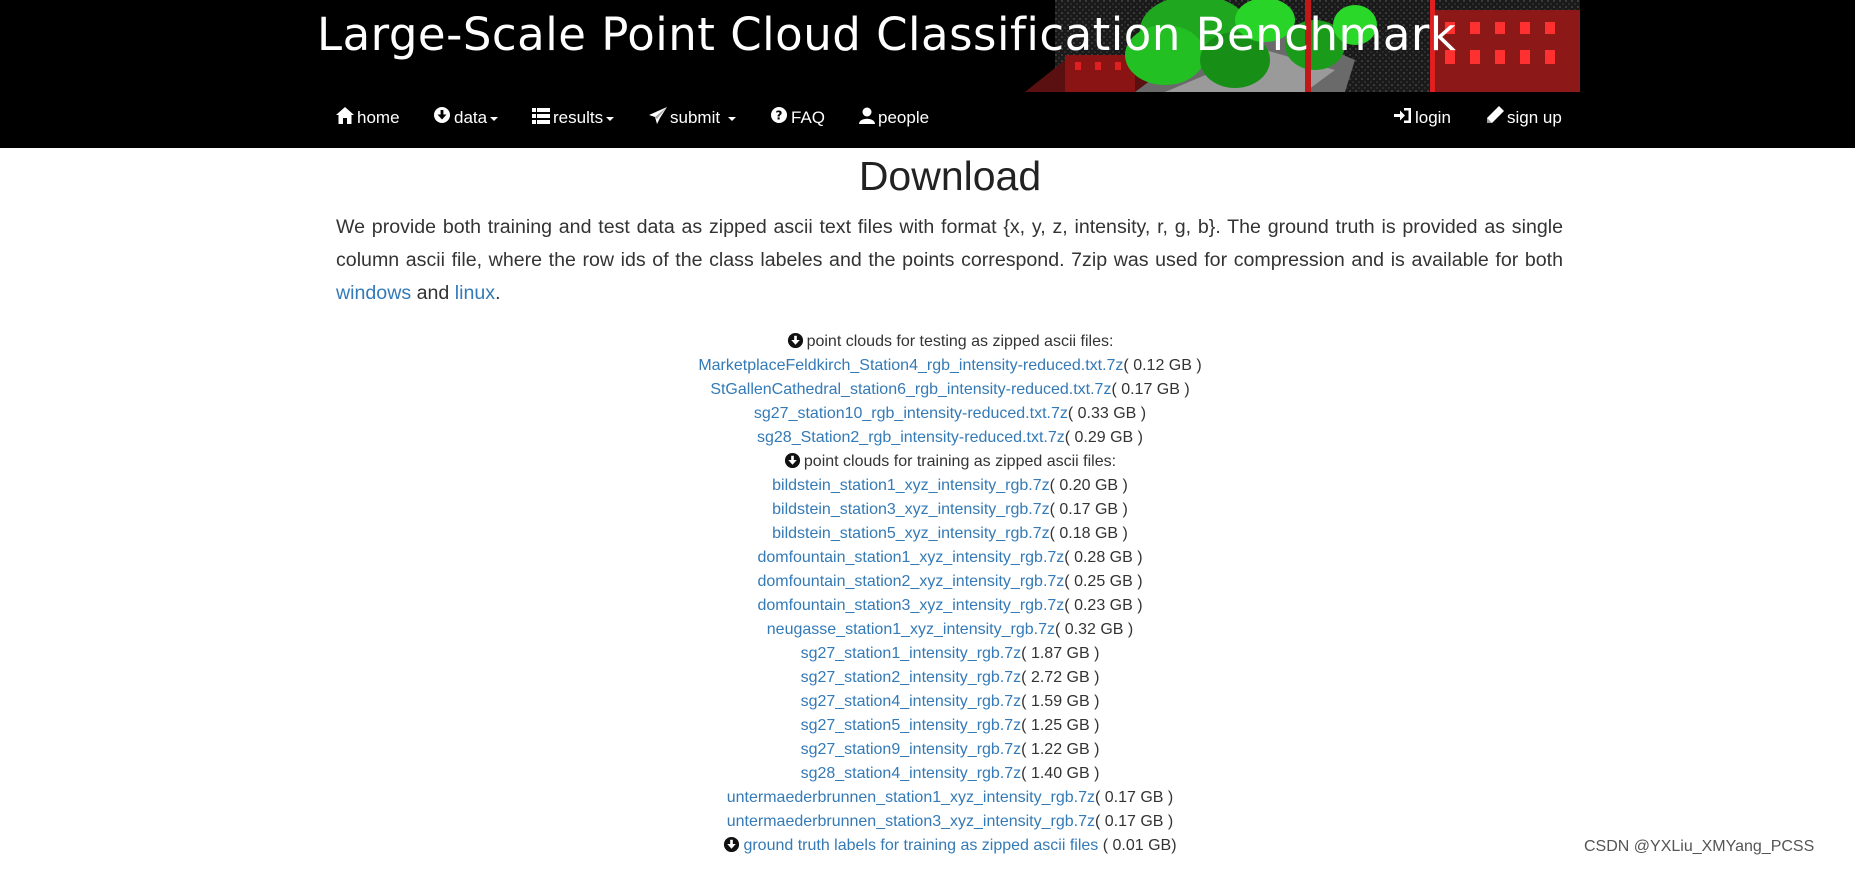  Describe the element at coordinates (1088, 485) in the screenshot. I see `file-size: ( 0.20 GB )` at that location.